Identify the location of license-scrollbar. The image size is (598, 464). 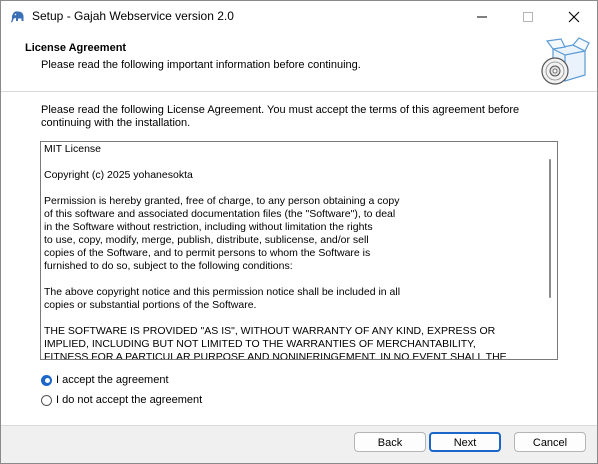
(550, 250).